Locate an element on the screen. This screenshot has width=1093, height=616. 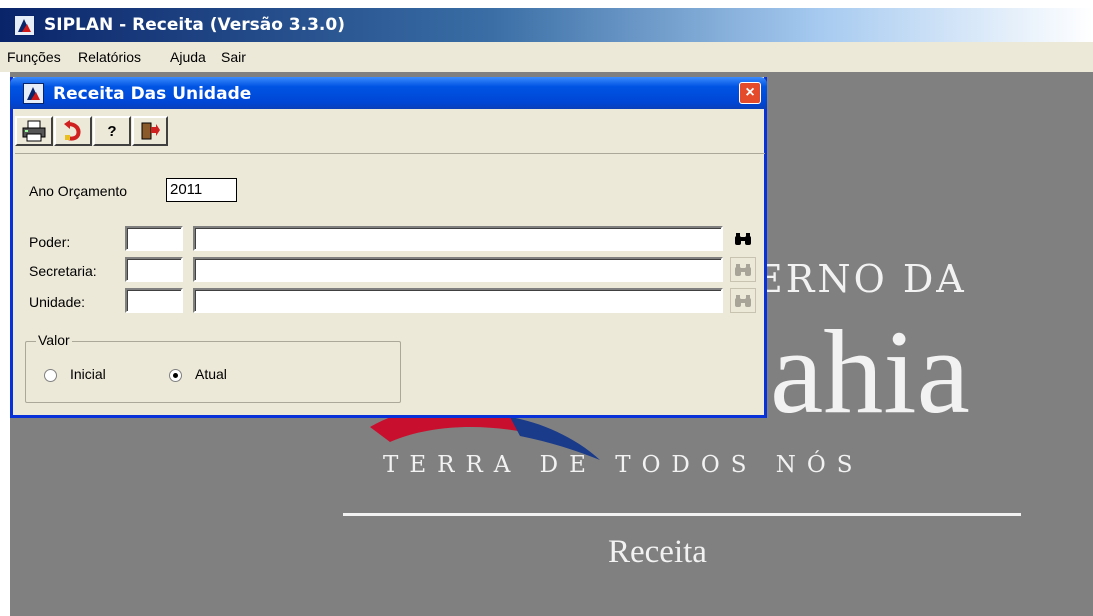
dialog-titlebar: Receita Das Unidade × is located at coordinates (388, 93).